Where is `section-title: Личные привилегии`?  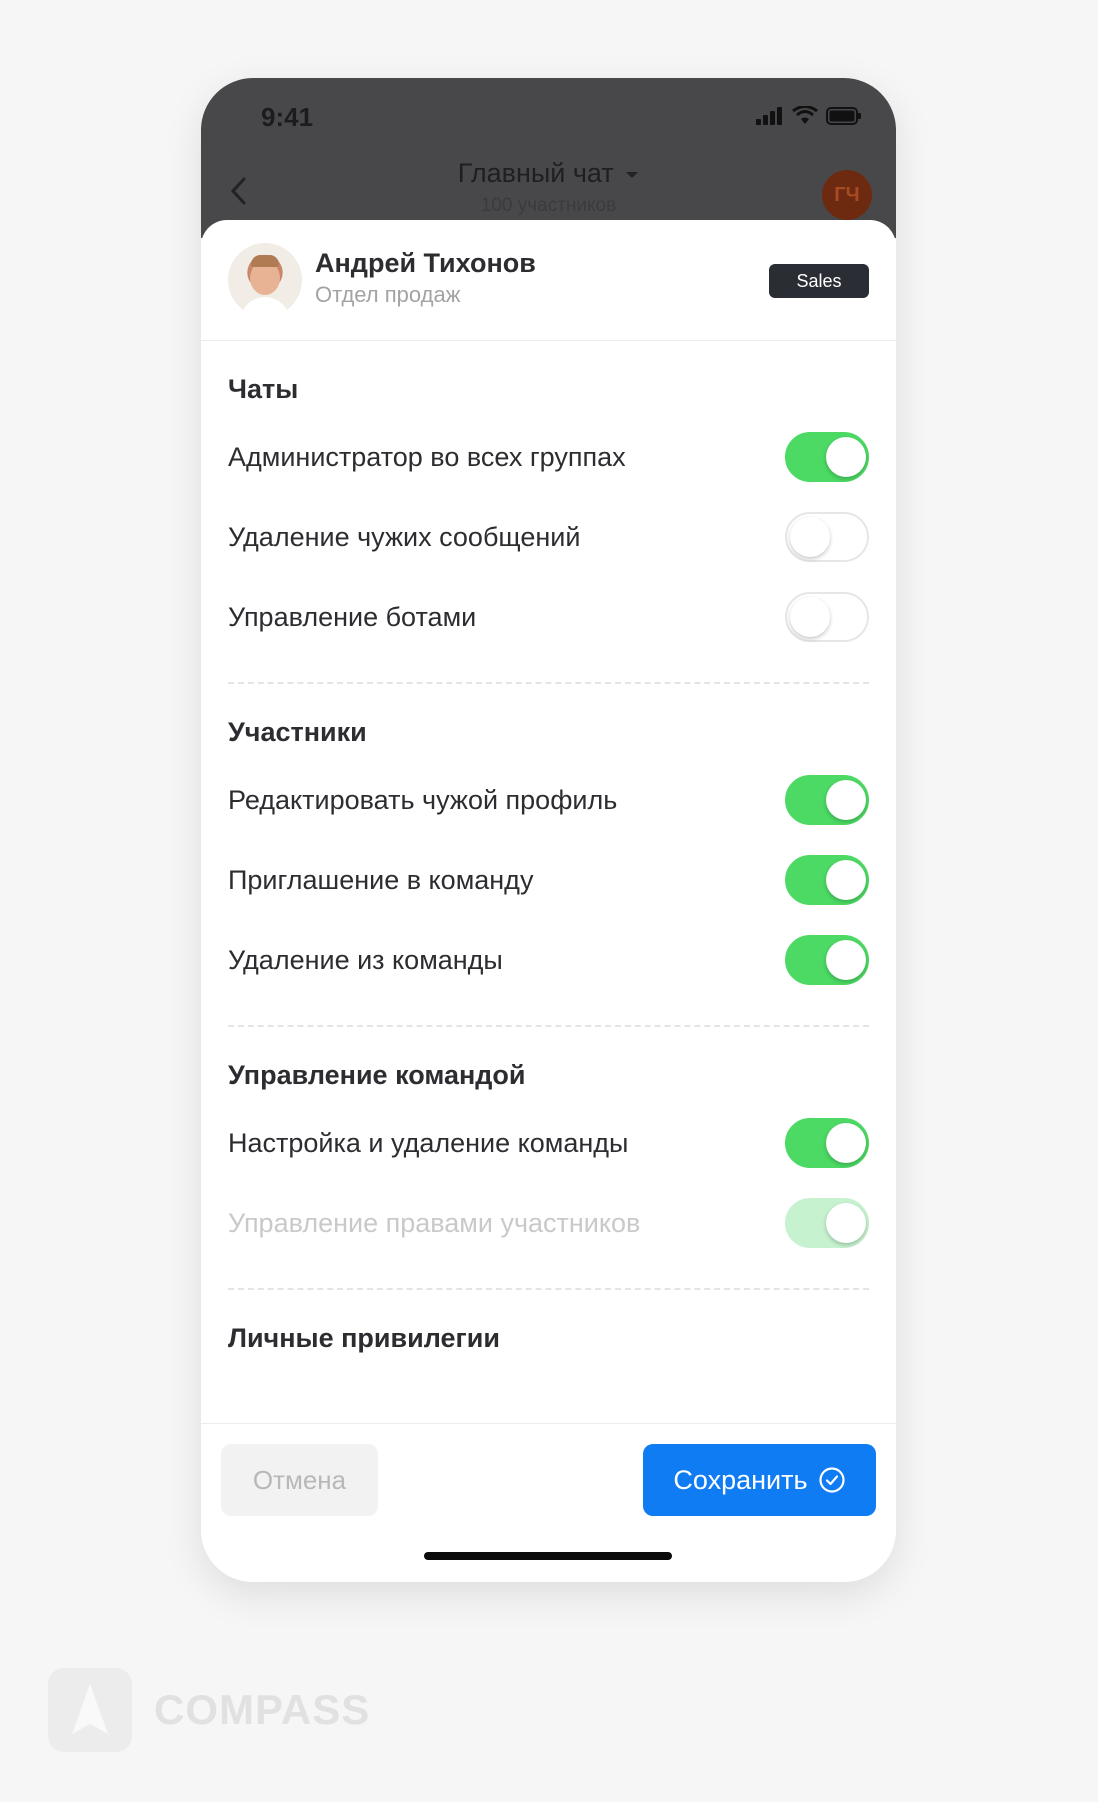 section-title: Личные привилегии is located at coordinates (364, 1338).